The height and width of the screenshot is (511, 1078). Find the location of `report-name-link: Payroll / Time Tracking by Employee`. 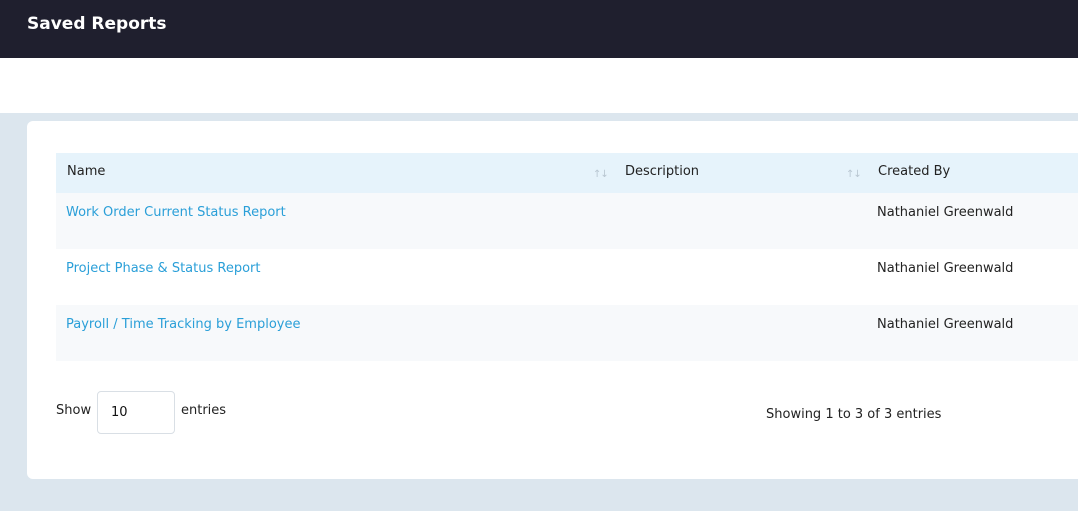

report-name-link: Payroll / Time Tracking by Employee is located at coordinates (183, 324).